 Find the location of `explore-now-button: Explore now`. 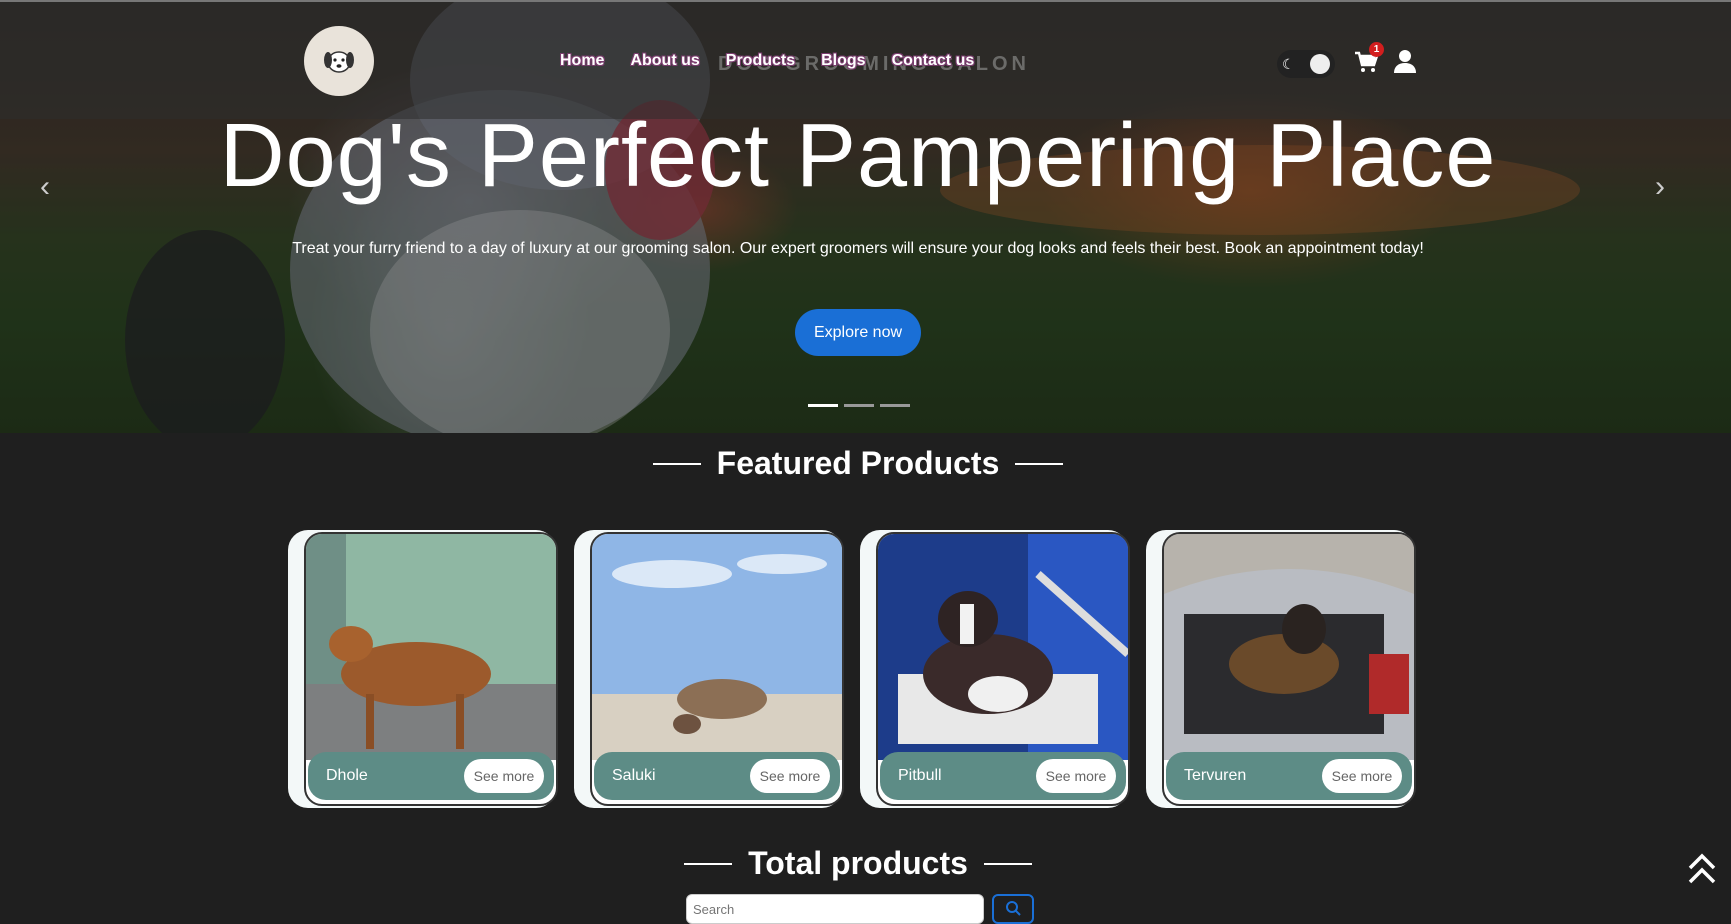

explore-now-button: Explore now is located at coordinates (858, 332).